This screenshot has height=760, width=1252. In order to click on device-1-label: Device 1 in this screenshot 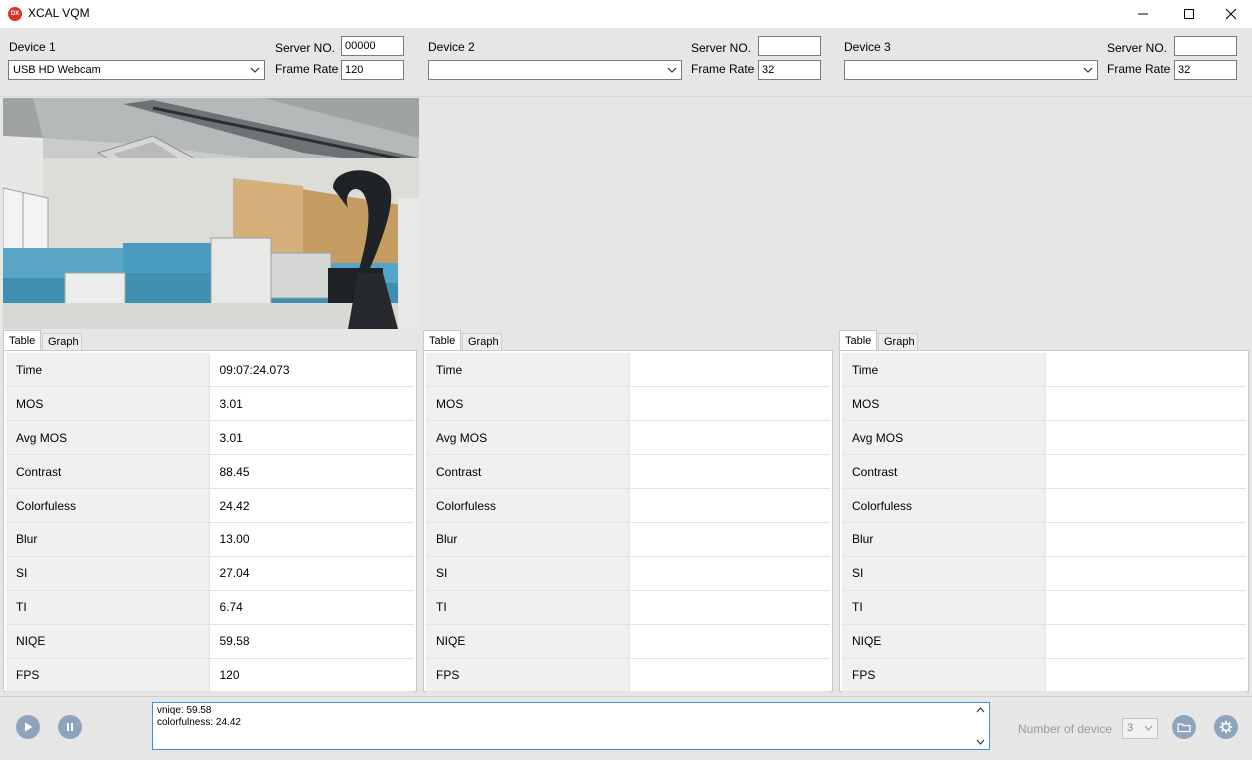, I will do `click(32, 47)`.